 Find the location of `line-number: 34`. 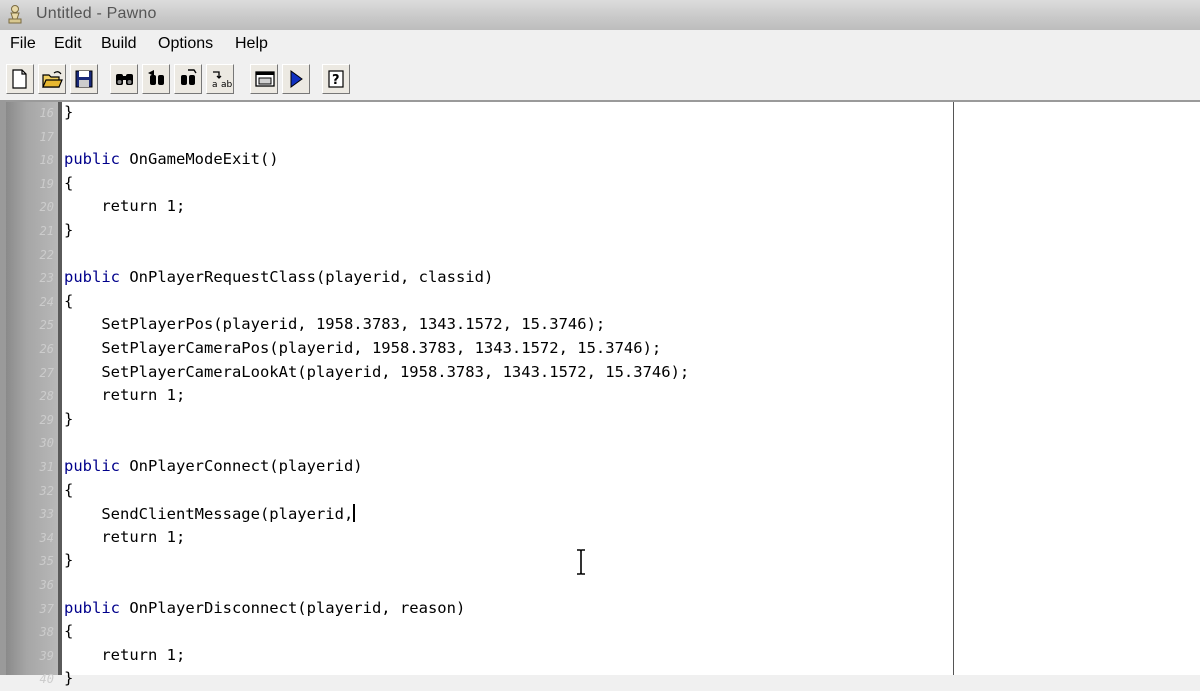

line-number: 34 is located at coordinates (46, 537).